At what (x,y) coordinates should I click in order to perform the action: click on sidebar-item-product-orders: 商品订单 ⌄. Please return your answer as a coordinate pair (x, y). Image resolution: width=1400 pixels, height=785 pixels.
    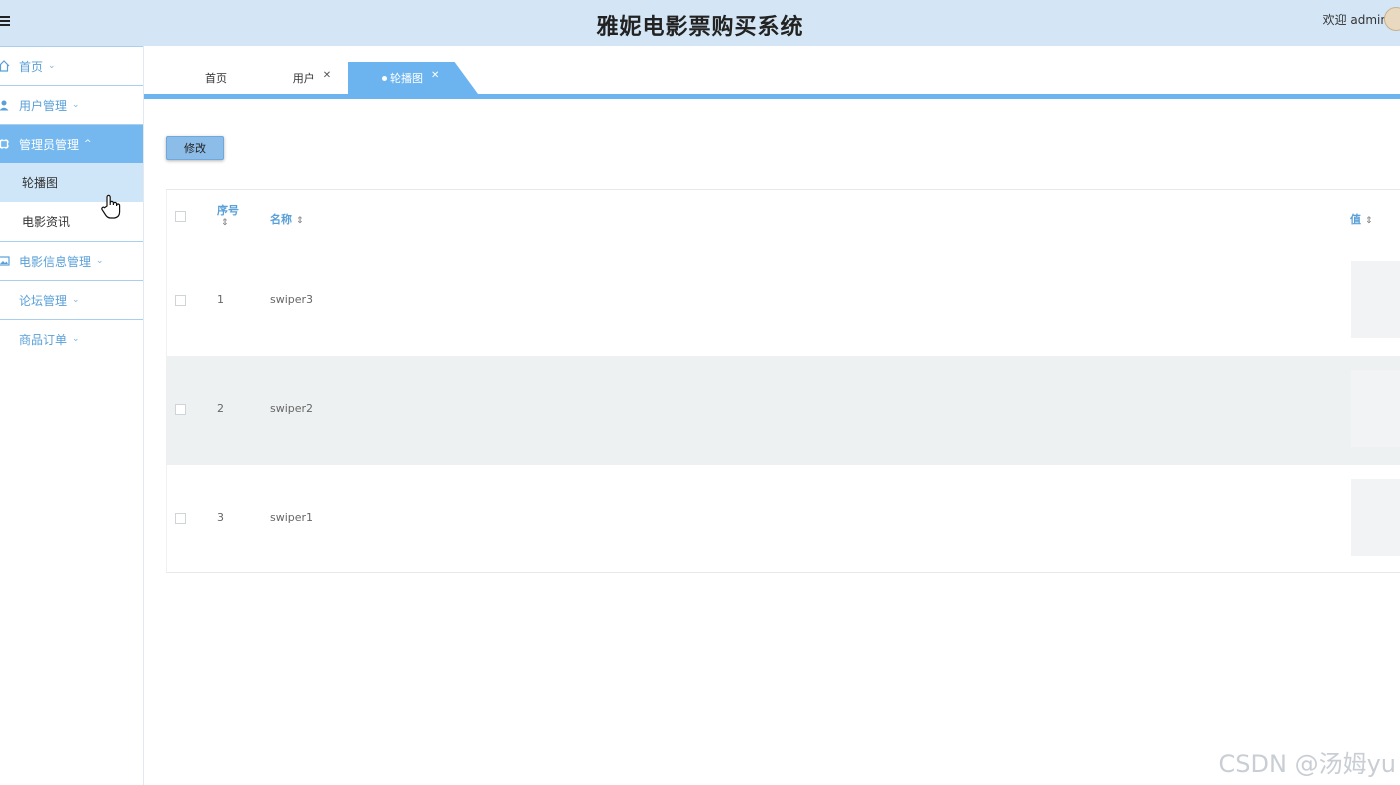
    Looking at the image, I should click on (71, 338).